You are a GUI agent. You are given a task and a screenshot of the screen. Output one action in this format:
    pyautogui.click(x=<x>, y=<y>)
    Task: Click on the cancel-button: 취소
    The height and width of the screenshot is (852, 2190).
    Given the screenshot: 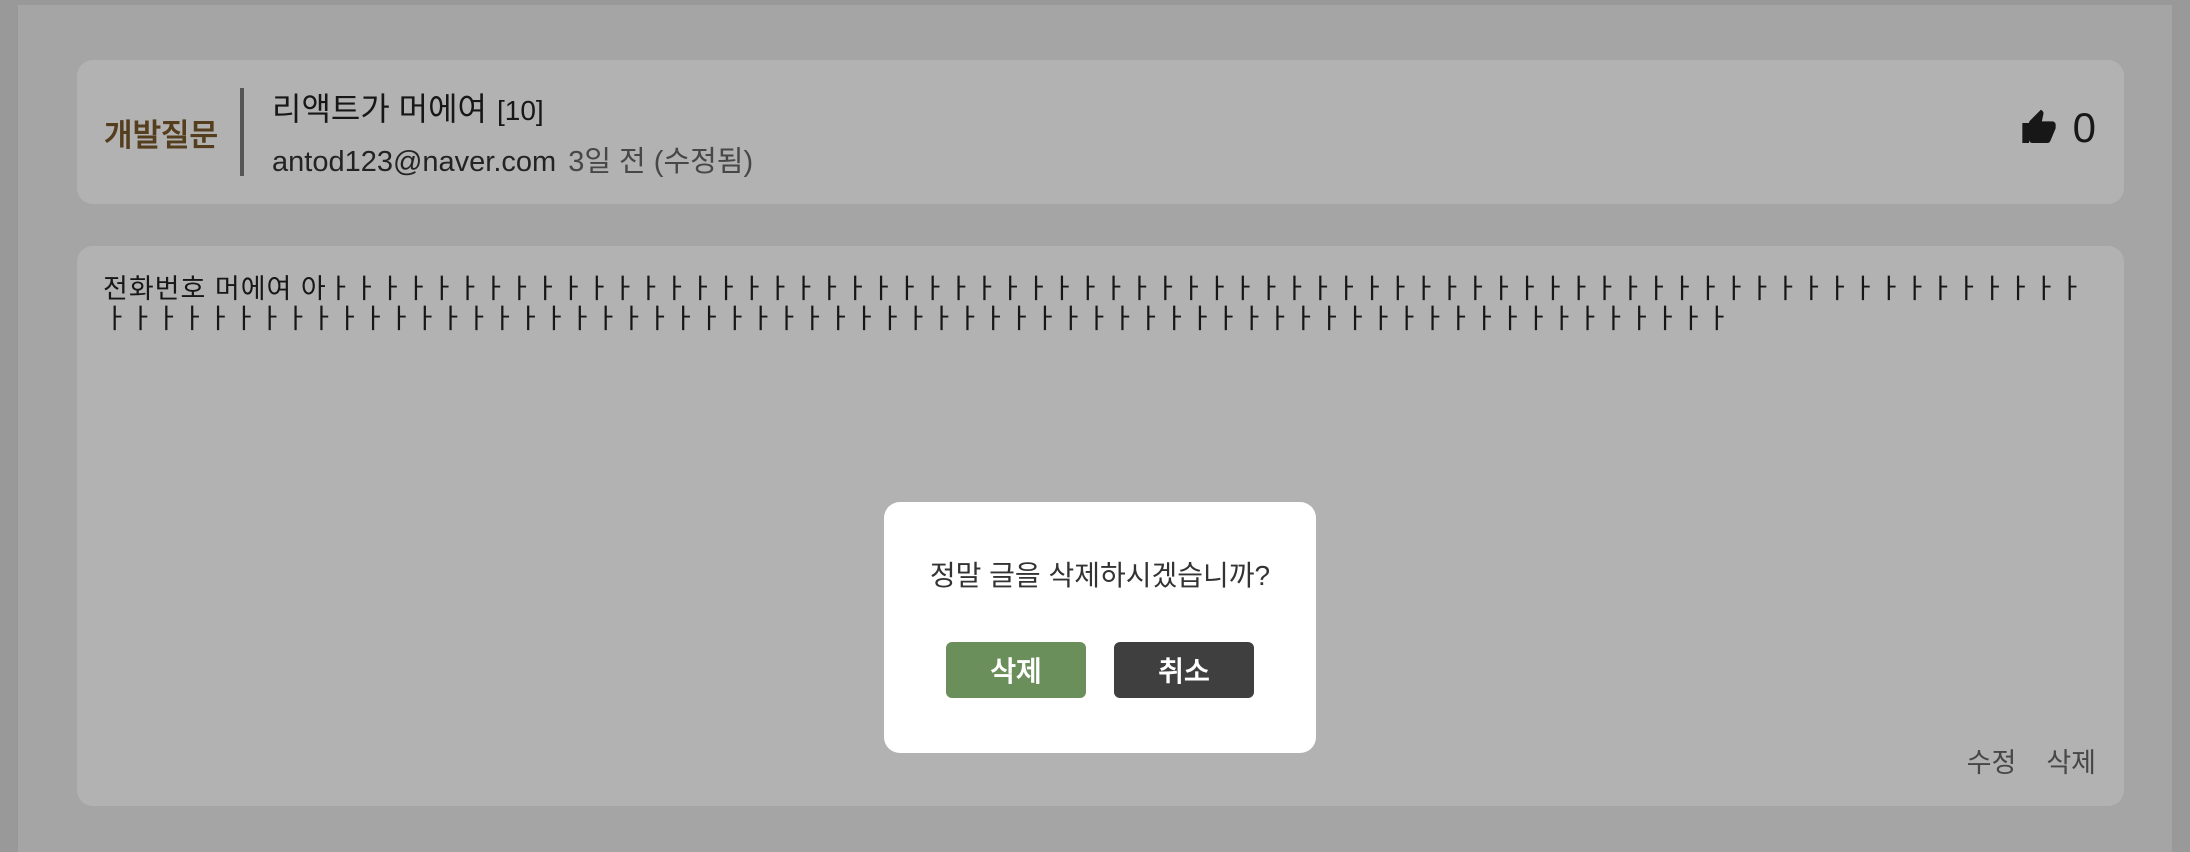 What is the action you would take?
    pyautogui.click(x=1184, y=670)
    